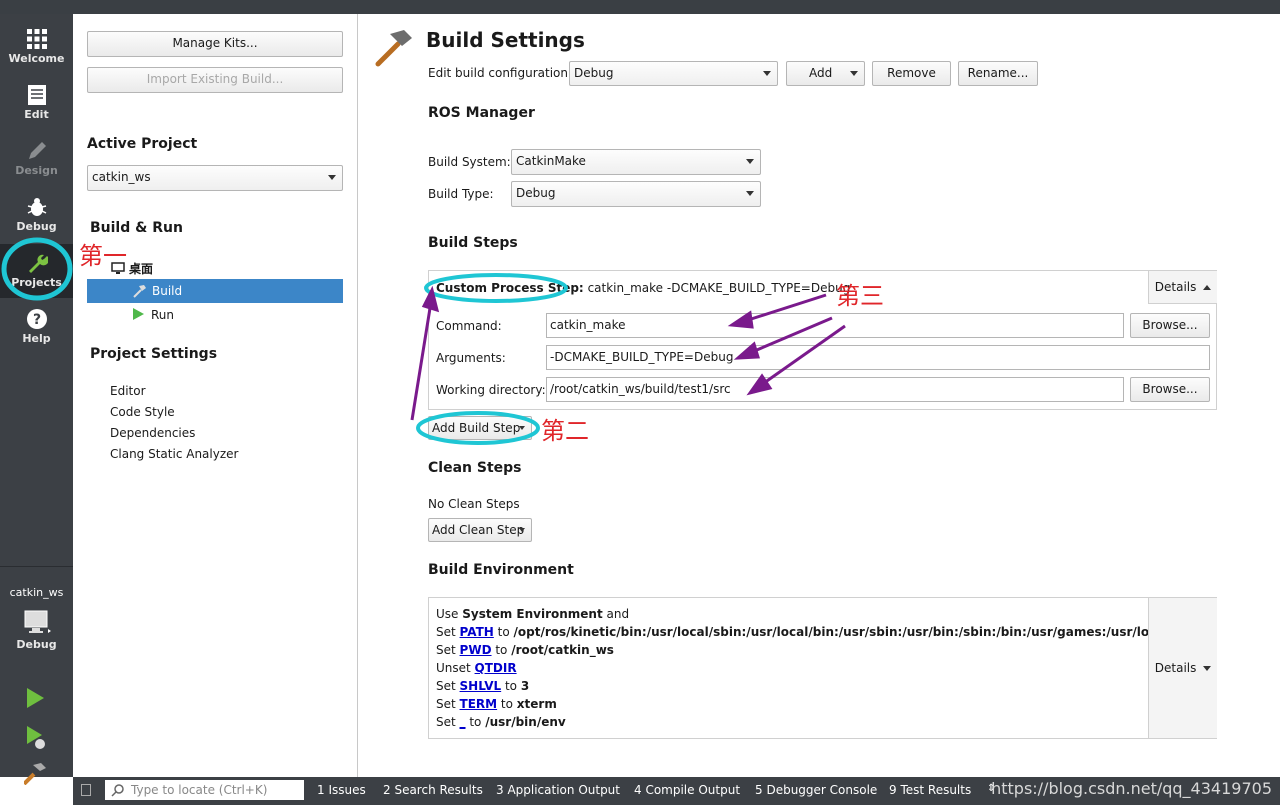 The width and height of the screenshot is (1280, 805). Describe the element at coordinates (1175, 668) in the screenshot. I see `env-details-label: Details` at that location.